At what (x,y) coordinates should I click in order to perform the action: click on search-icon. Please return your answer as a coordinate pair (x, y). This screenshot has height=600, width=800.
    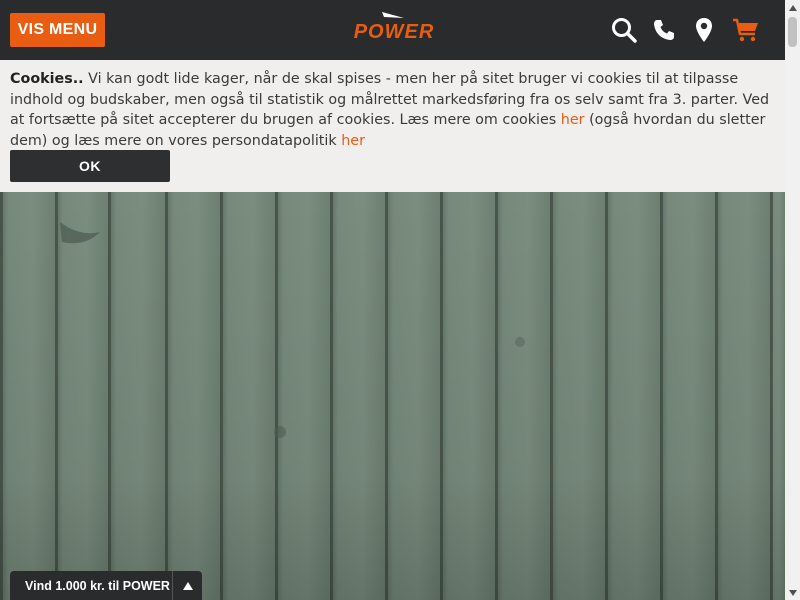
    Looking at the image, I should click on (624, 30).